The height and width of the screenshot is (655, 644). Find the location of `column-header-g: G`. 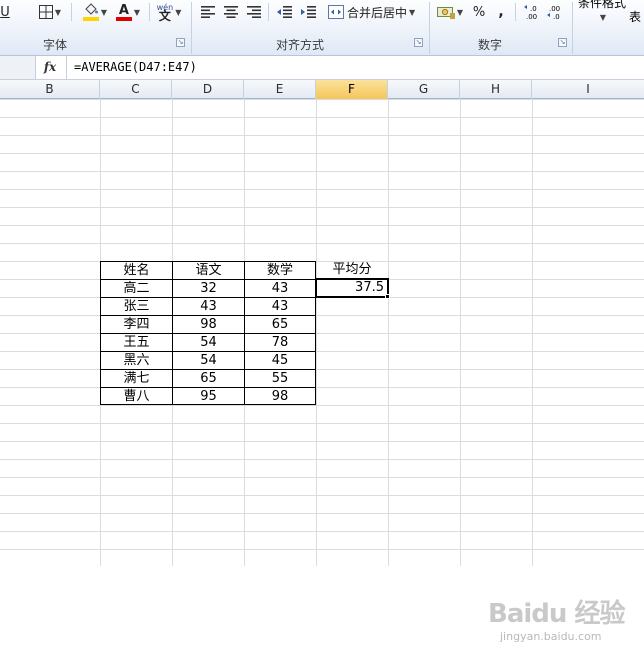

column-header-g: G is located at coordinates (424, 89).